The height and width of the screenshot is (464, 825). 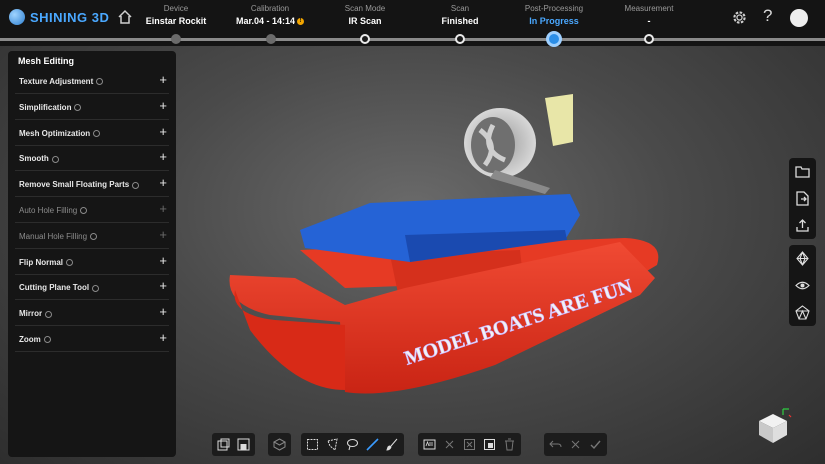 I want to click on menu-item-label: Mirror, so click(x=36, y=313).